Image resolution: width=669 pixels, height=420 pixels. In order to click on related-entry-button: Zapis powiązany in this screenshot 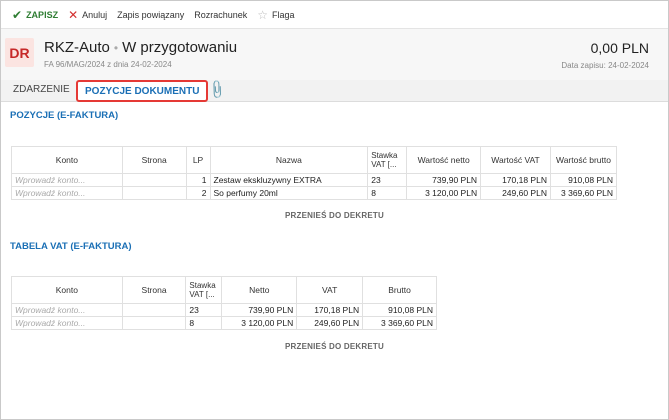, I will do `click(150, 14)`.